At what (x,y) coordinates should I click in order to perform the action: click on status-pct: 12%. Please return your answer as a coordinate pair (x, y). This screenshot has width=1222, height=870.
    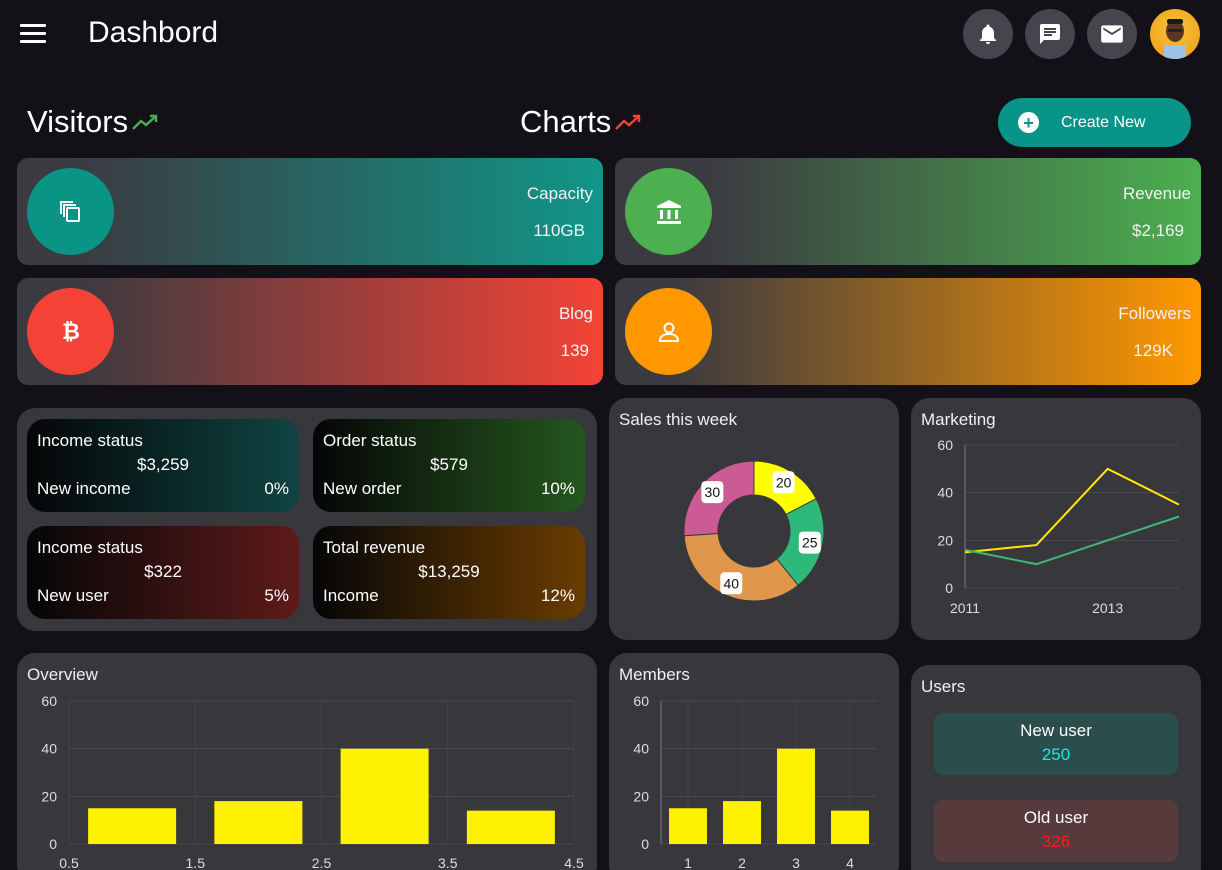
    Looking at the image, I should click on (557, 595).